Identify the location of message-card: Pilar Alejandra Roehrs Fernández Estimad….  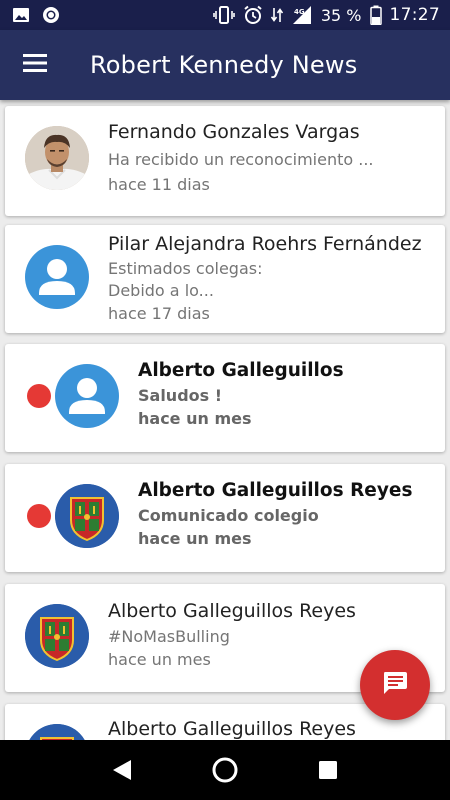
(225, 279).